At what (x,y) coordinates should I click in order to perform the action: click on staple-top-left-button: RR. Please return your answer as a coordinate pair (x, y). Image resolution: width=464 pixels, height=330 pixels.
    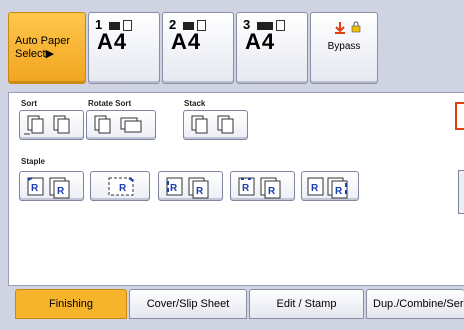
    Looking at the image, I should click on (51, 186).